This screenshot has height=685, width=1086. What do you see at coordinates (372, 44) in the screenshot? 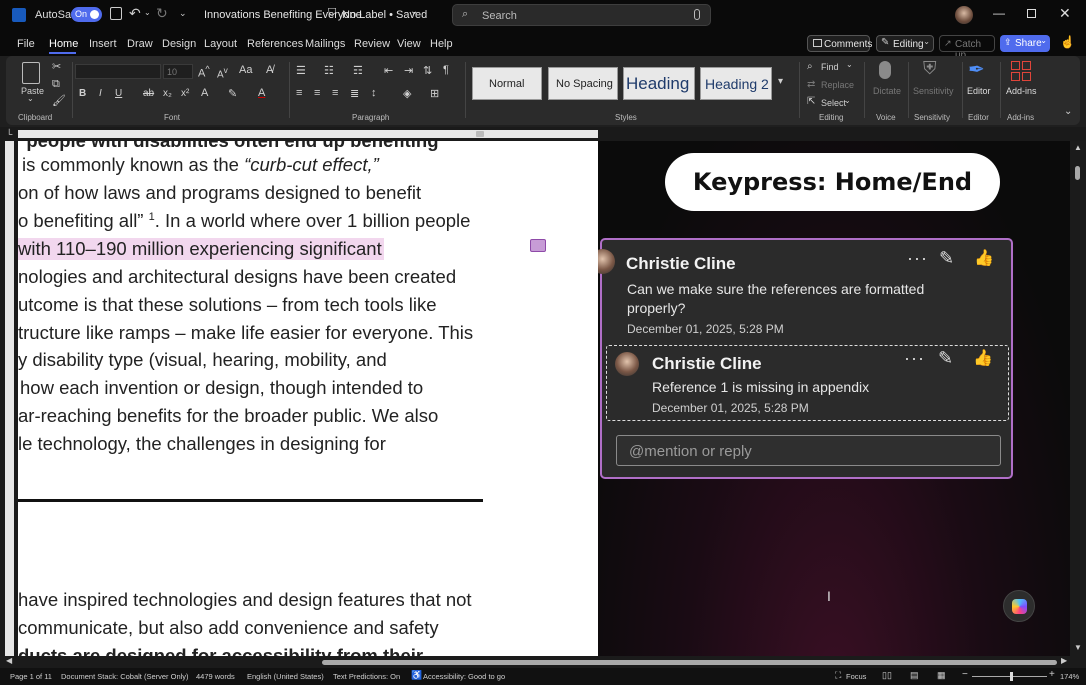
I see `tab-review: Review` at bounding box center [372, 44].